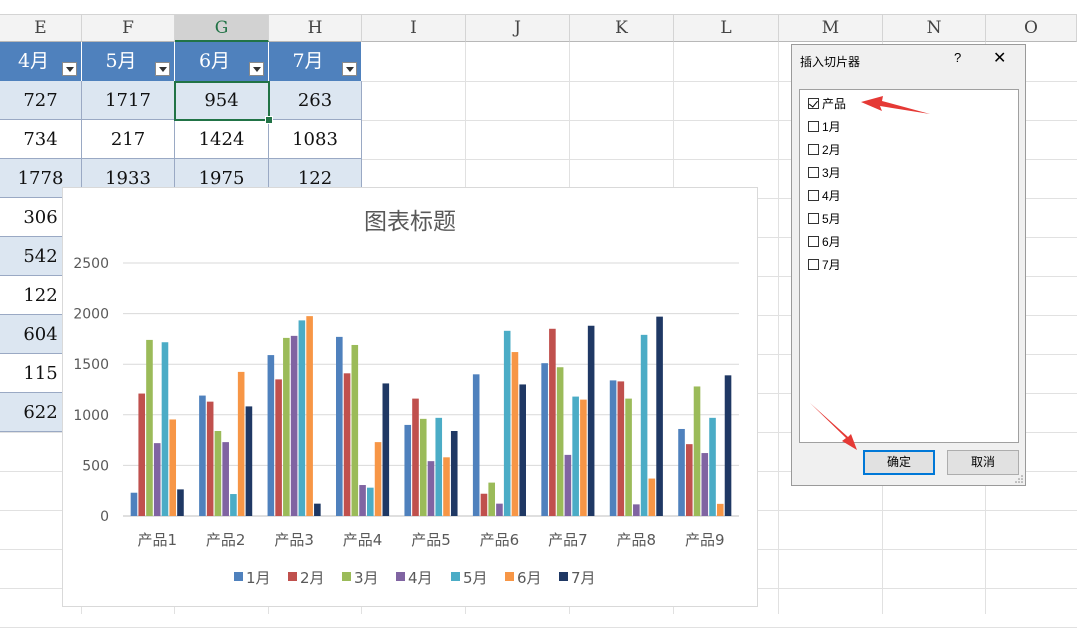  What do you see at coordinates (269, 120) in the screenshot?
I see `fill-handle` at bounding box center [269, 120].